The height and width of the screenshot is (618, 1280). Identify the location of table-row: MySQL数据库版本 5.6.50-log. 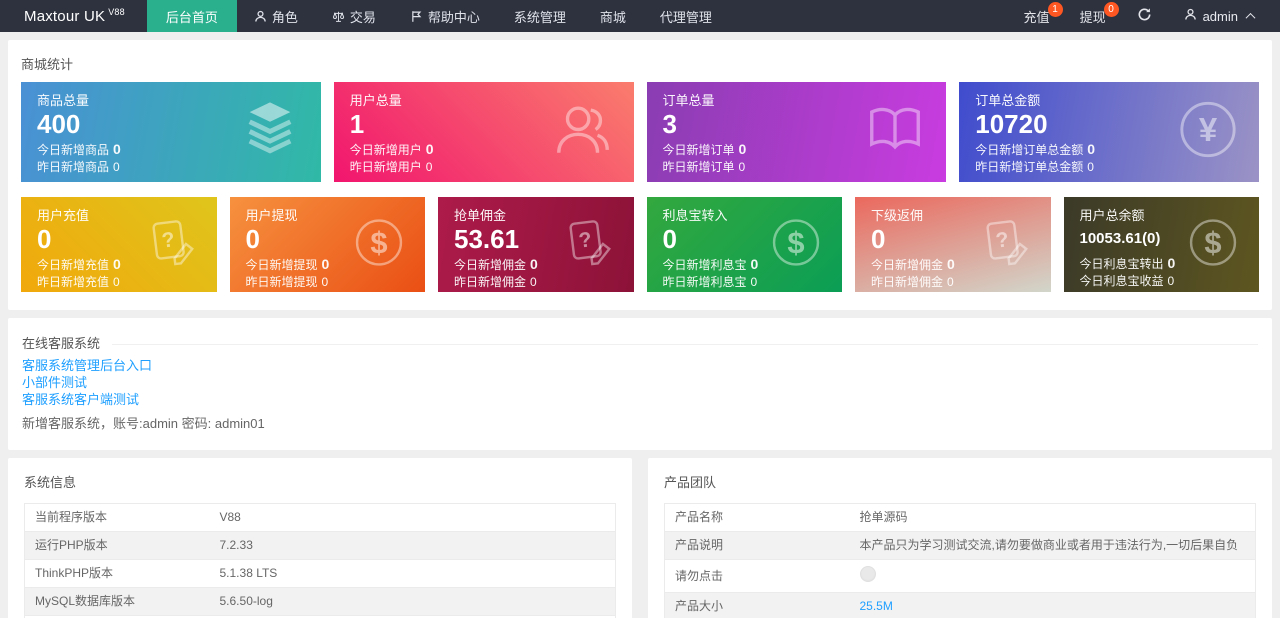
(320, 601).